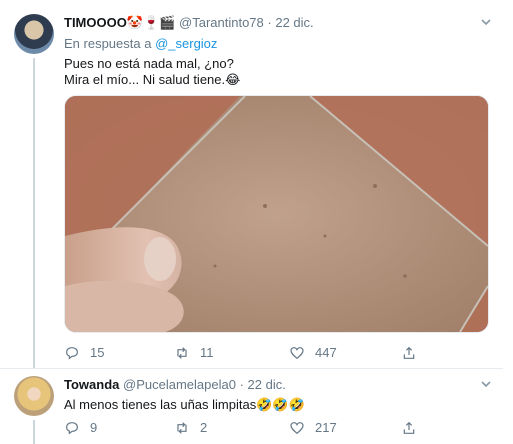  Describe the element at coordinates (84, 353) in the screenshot. I see `reply-button: 15` at that location.